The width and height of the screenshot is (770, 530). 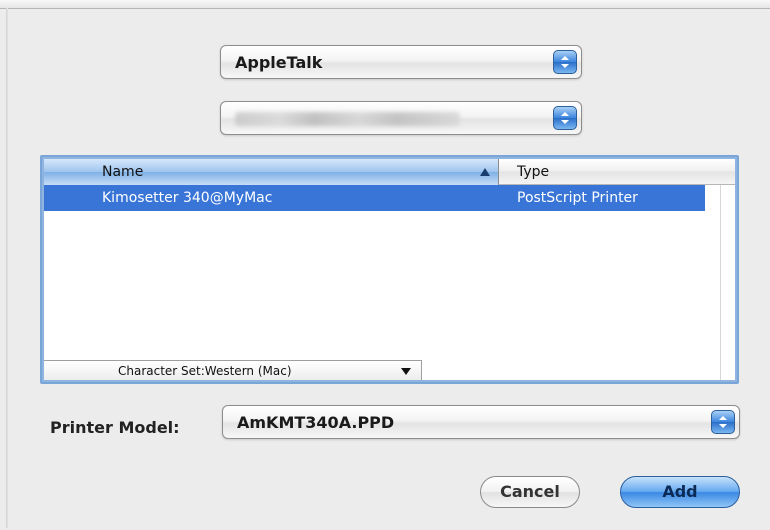 I want to click on zone-popup, so click(x=401, y=118).